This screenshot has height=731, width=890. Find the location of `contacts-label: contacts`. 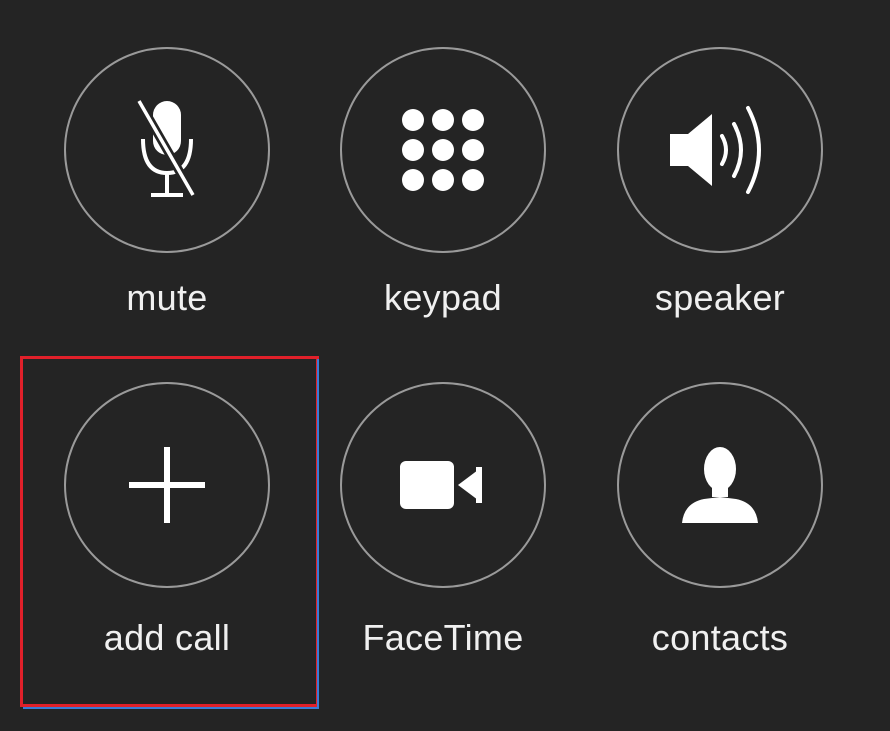

contacts-label: contacts is located at coordinates (720, 637).